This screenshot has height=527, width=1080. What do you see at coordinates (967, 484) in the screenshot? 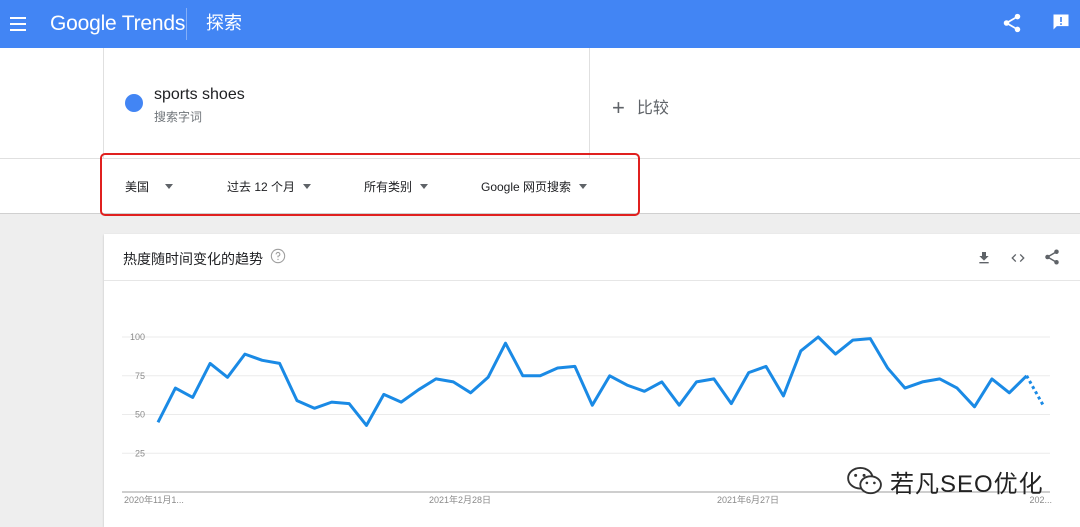
I see `watermark-text: 若凡SEO优化` at bounding box center [967, 484].